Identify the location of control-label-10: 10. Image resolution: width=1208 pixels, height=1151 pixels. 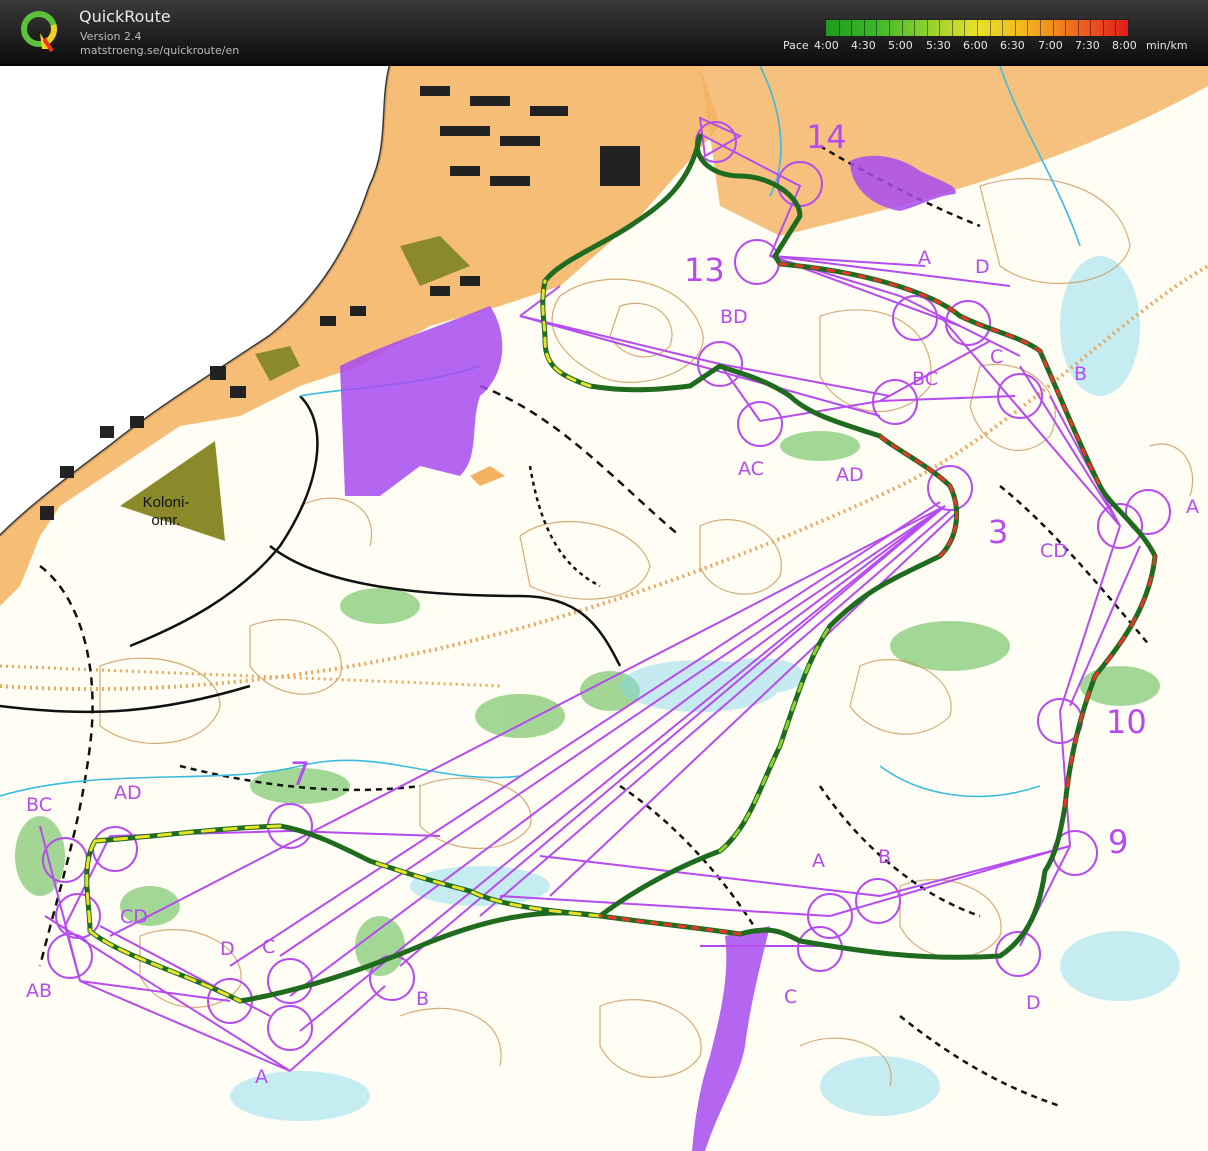
(1126, 722).